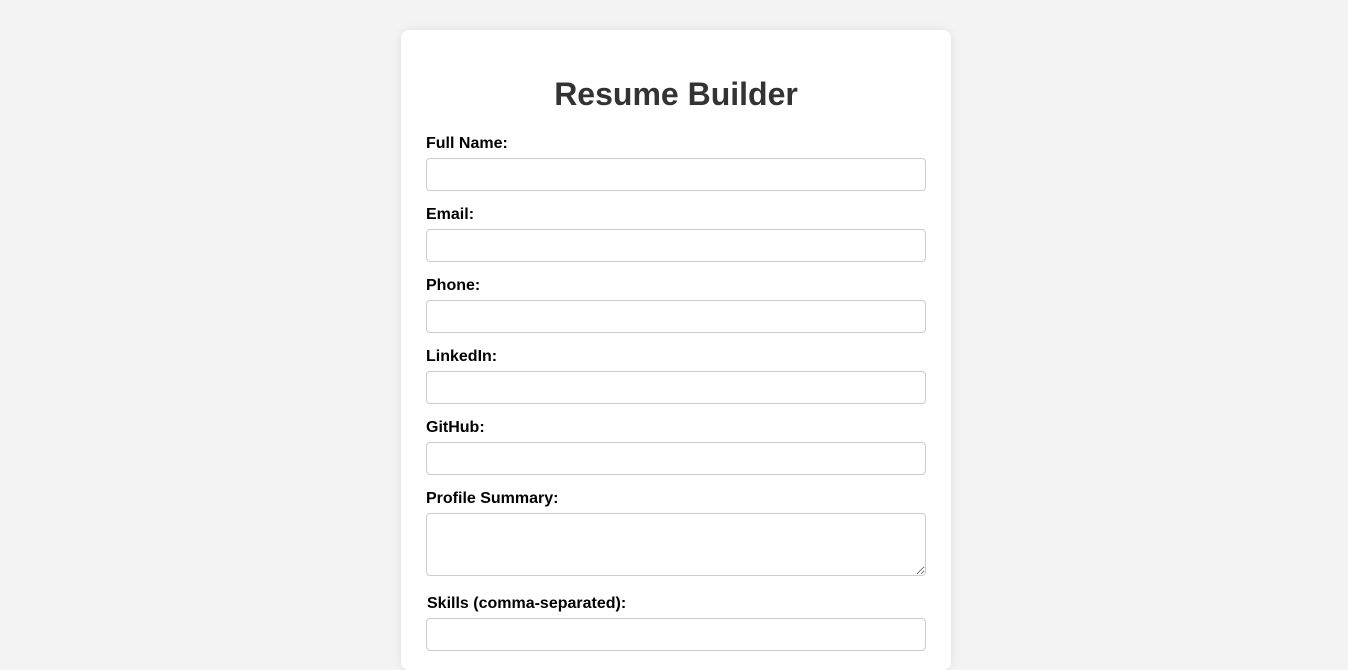 This screenshot has height=670, width=1348. Describe the element at coordinates (462, 356) in the screenshot. I see `linkedin-label: LinkedIn:` at that location.